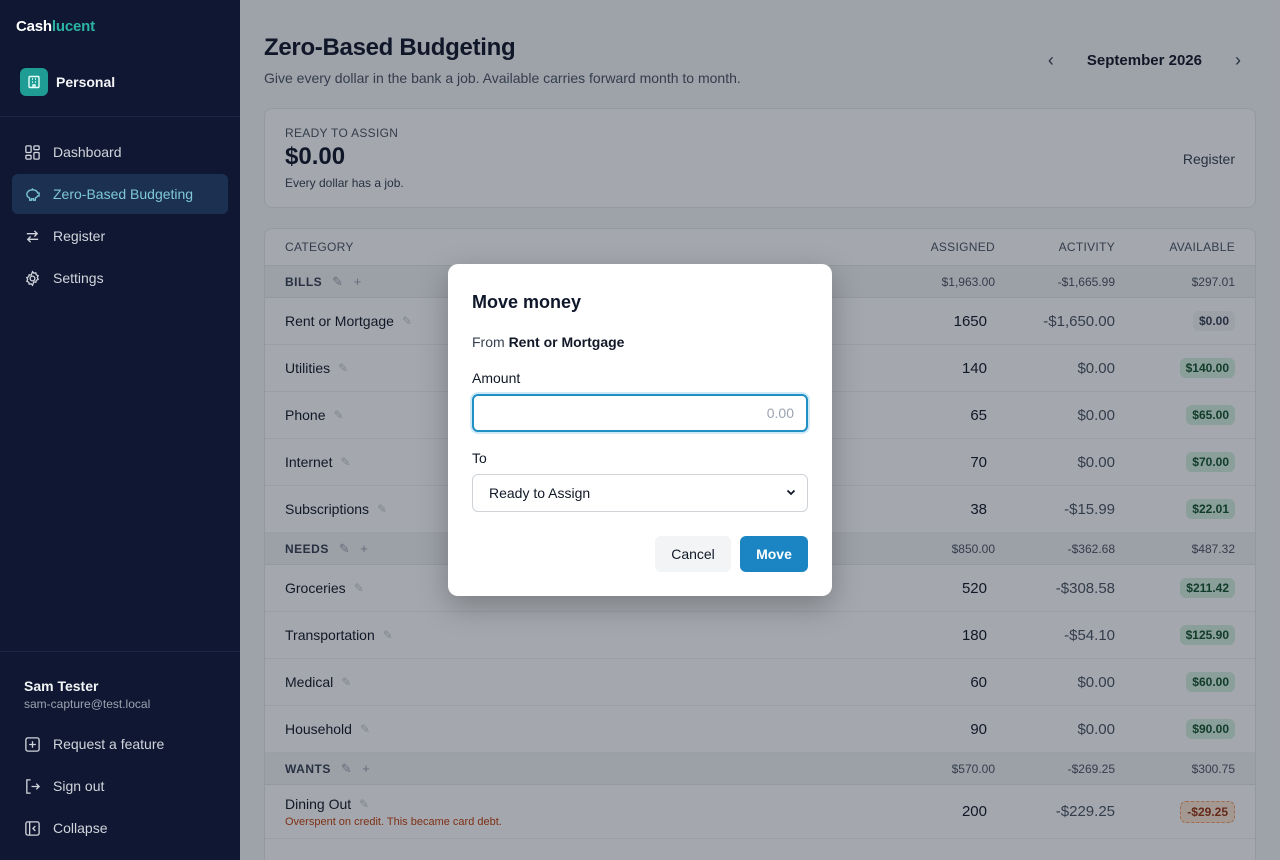 The width and height of the screenshot is (1280, 860). What do you see at coordinates (87, 152) in the screenshot?
I see `sidebar-item-label: Dashboard` at bounding box center [87, 152].